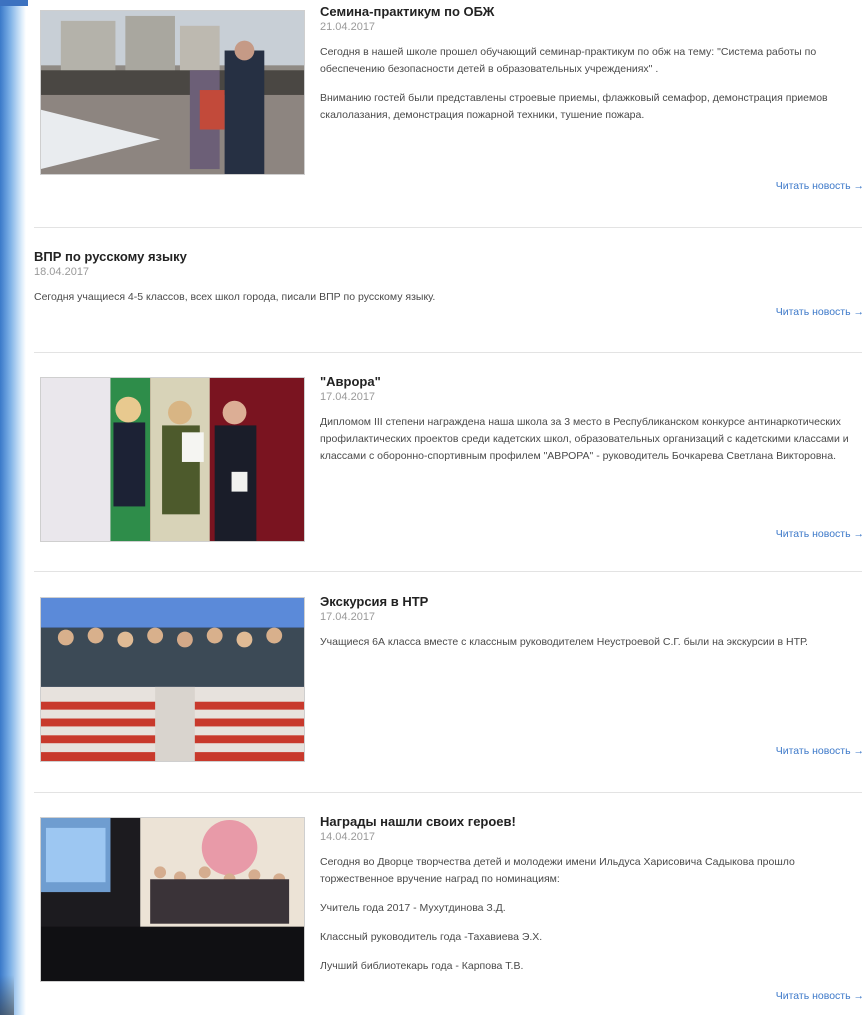 Image resolution: width=867 pixels, height=1015 pixels. I want to click on news-title: Награды нашли своих героев!, so click(590, 822).